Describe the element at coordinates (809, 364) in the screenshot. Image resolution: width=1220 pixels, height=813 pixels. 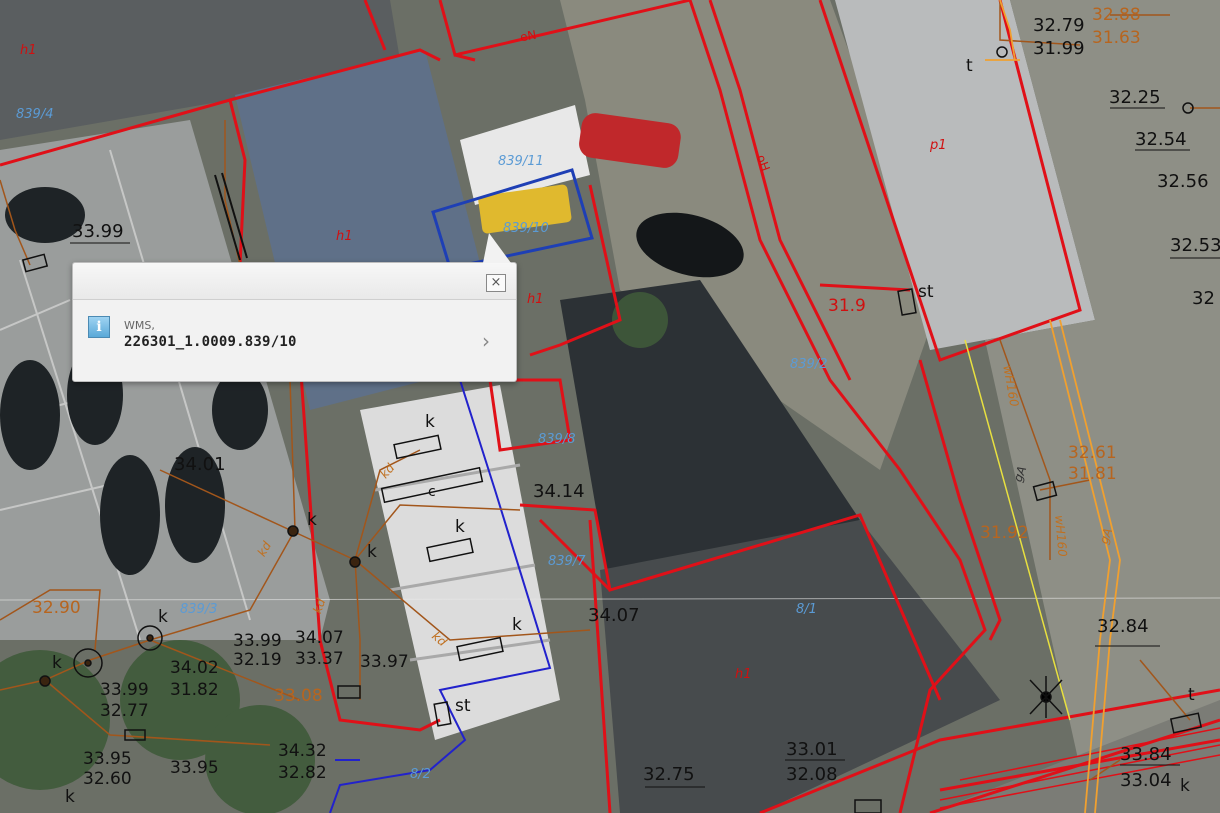
I see `parcel-number: 839/2` at that location.